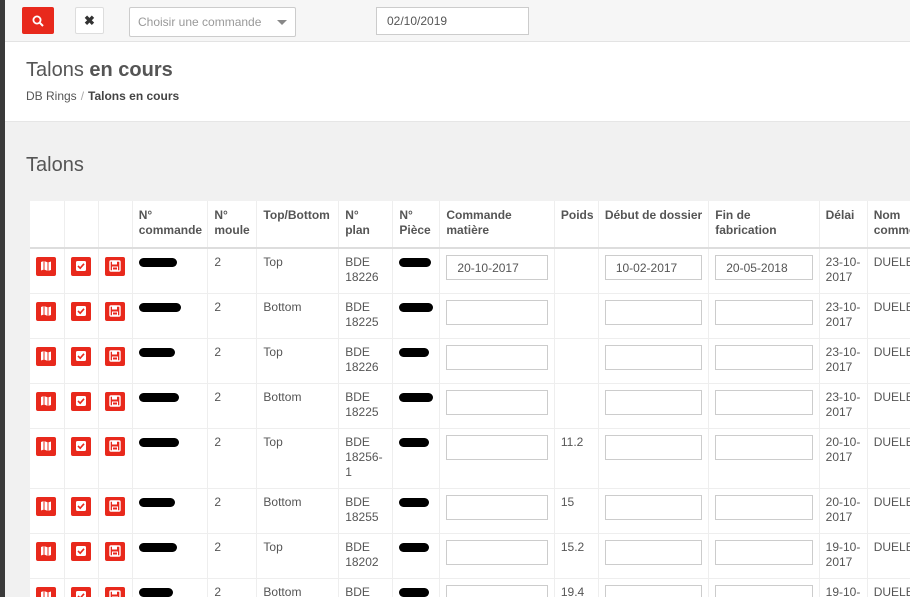  What do you see at coordinates (51, 96) in the screenshot?
I see `breadcrumb-root: DB Rings` at bounding box center [51, 96].